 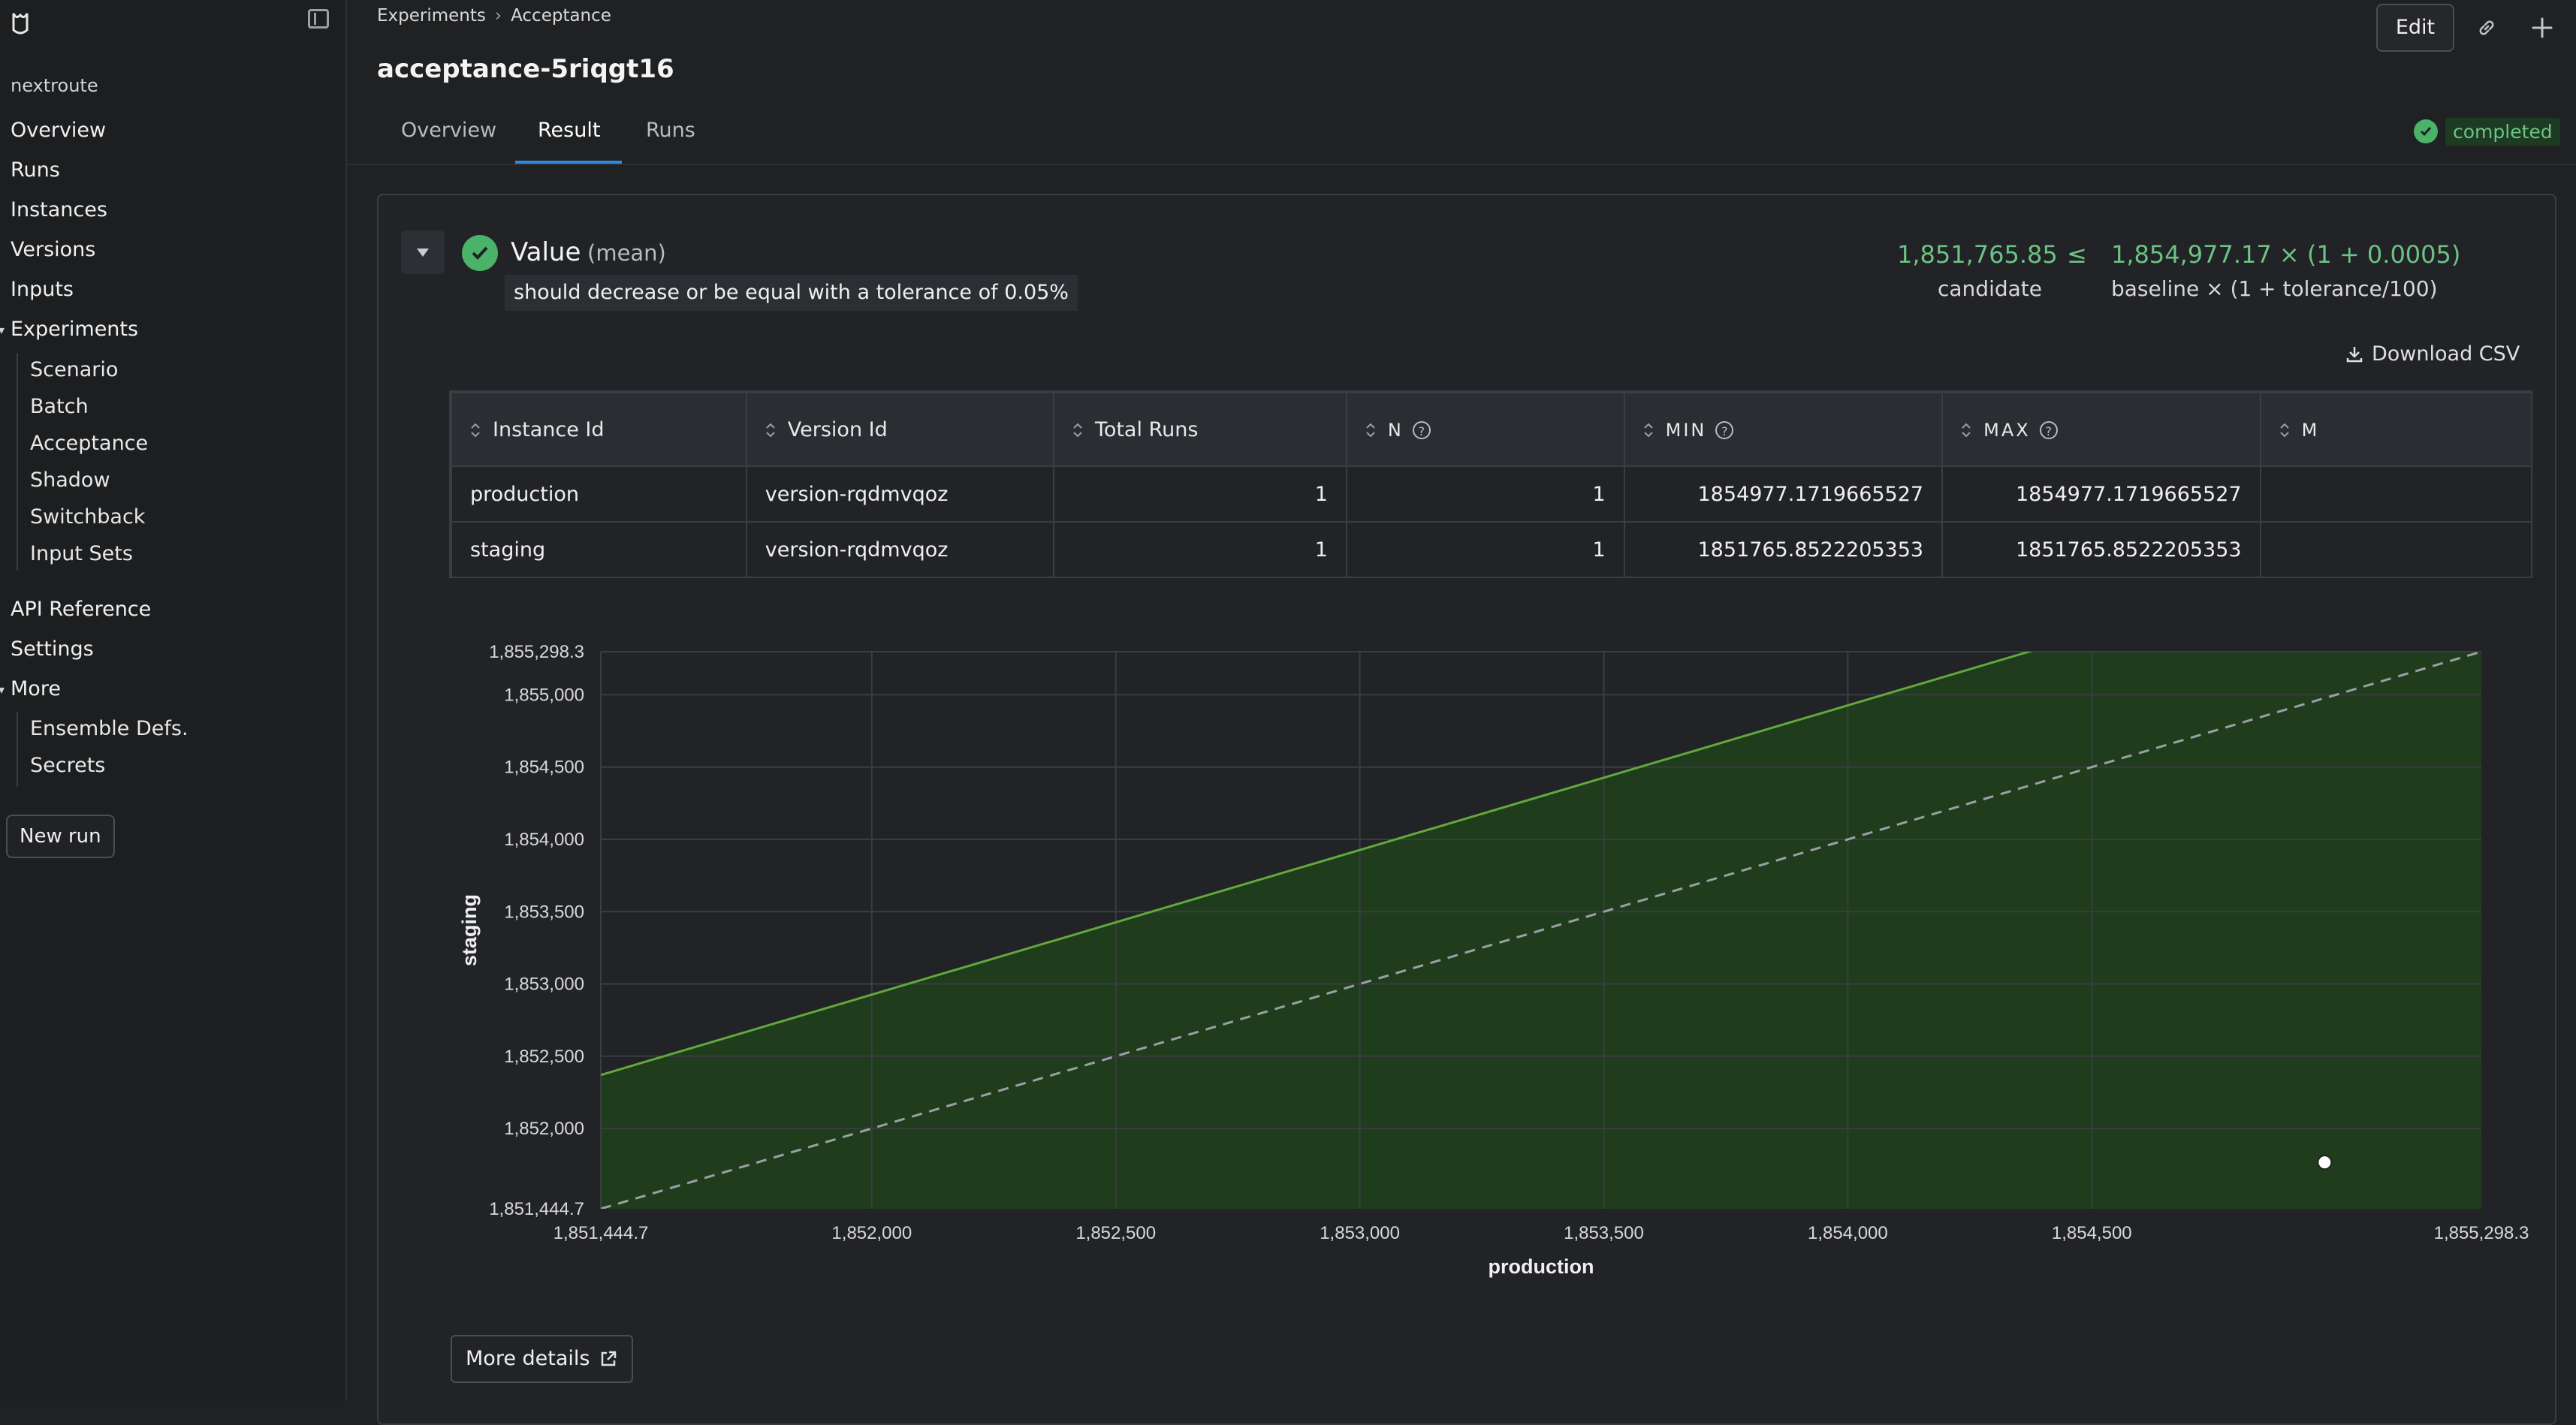 I want to click on sidebar-item-acceptance: Acceptance, so click(x=89, y=444).